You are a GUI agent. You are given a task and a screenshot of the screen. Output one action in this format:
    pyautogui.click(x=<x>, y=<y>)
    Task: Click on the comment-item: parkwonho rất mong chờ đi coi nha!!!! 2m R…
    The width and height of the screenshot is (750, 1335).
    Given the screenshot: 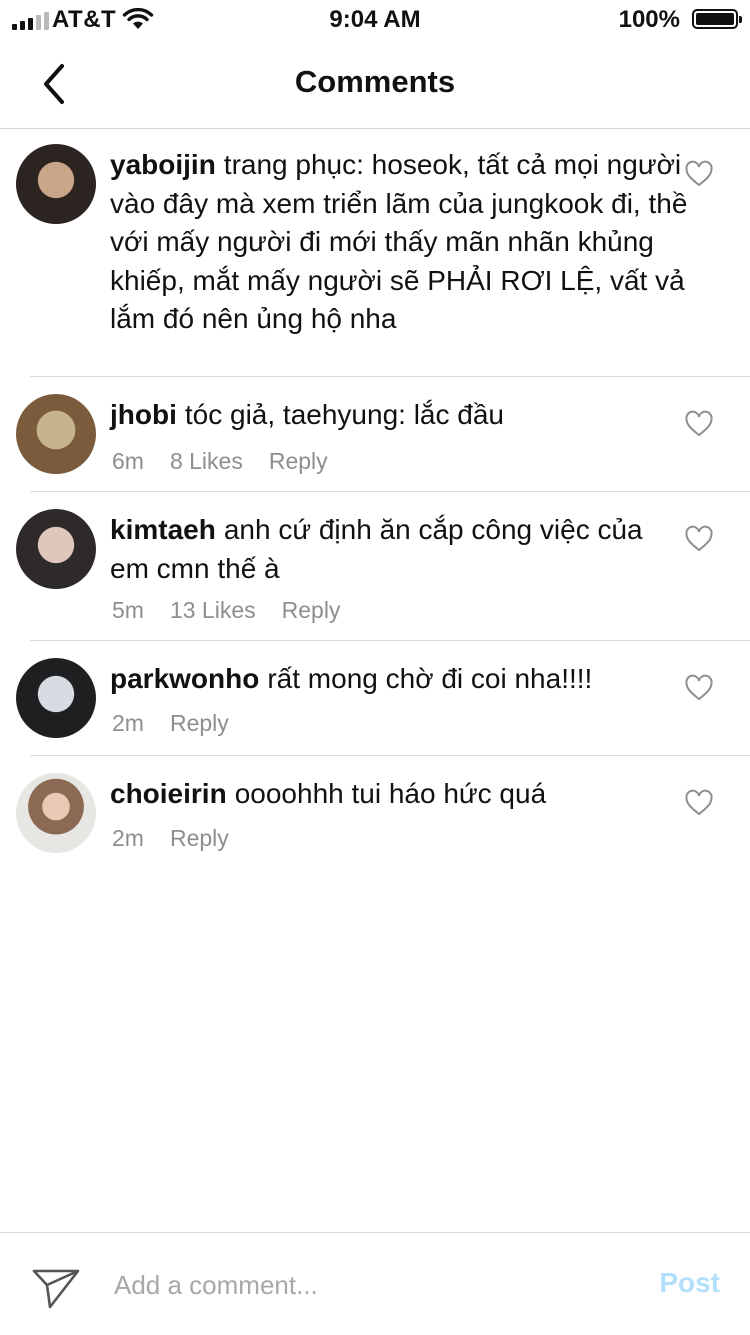 What is the action you would take?
    pyautogui.click(x=375, y=704)
    